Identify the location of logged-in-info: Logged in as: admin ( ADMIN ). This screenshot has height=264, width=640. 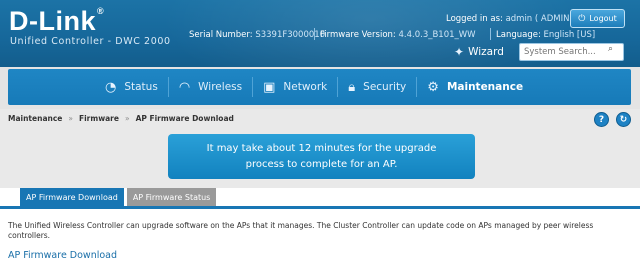
(511, 19).